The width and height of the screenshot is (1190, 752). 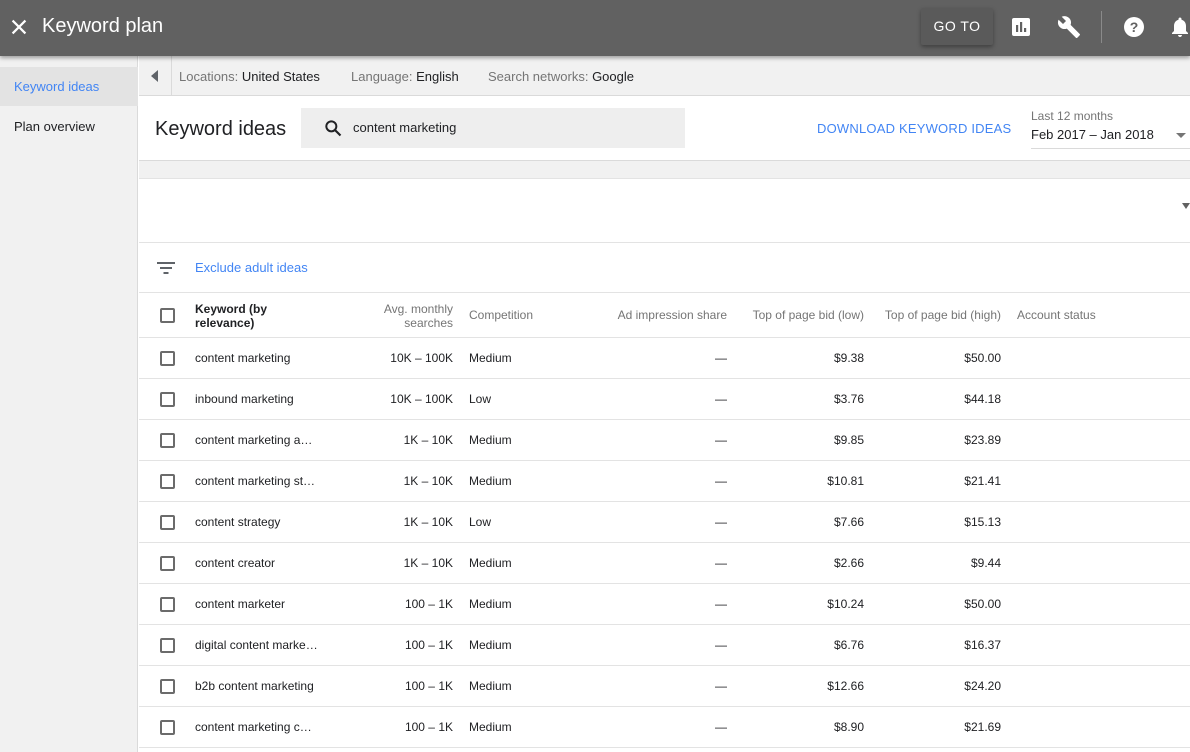 I want to click on top-bid-high-cell: $21.41, so click(x=982, y=481).